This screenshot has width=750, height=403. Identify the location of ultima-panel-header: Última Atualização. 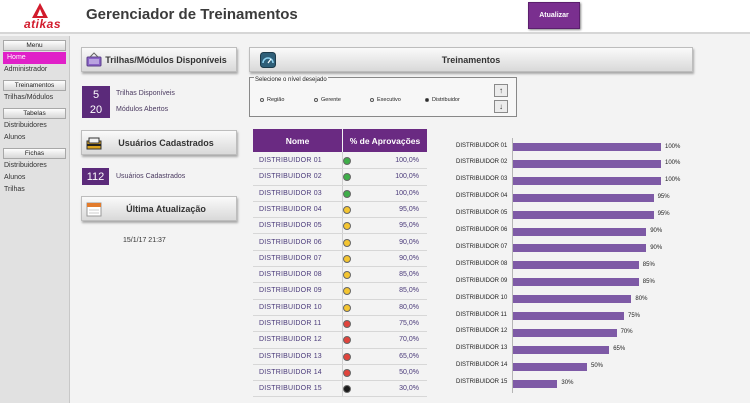
(159, 208).